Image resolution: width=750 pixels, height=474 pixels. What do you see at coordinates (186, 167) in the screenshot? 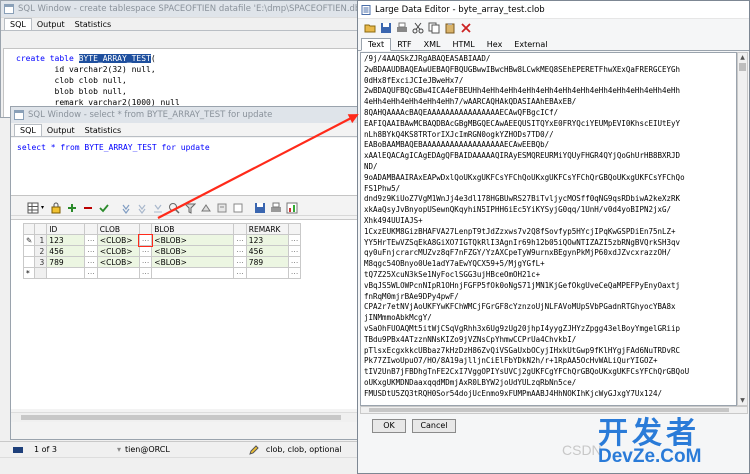
I see `sql-editor-2: select * from BYTE_ARRAY_TEST for update` at bounding box center [186, 167].